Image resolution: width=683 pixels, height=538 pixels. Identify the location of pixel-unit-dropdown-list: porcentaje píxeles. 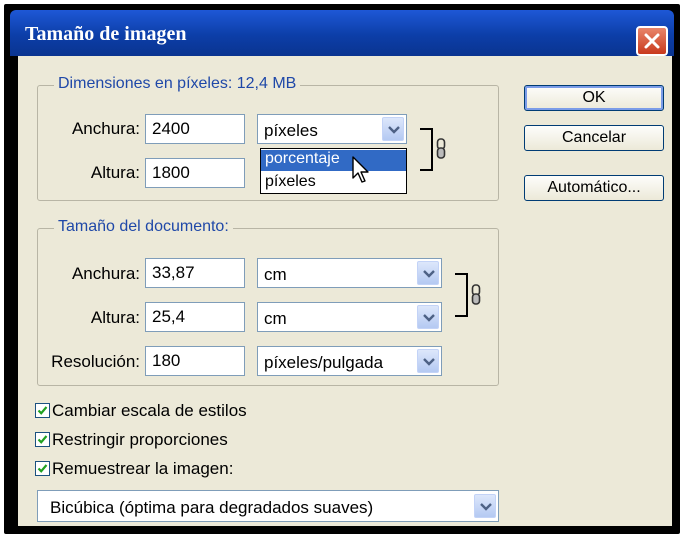
(333, 171).